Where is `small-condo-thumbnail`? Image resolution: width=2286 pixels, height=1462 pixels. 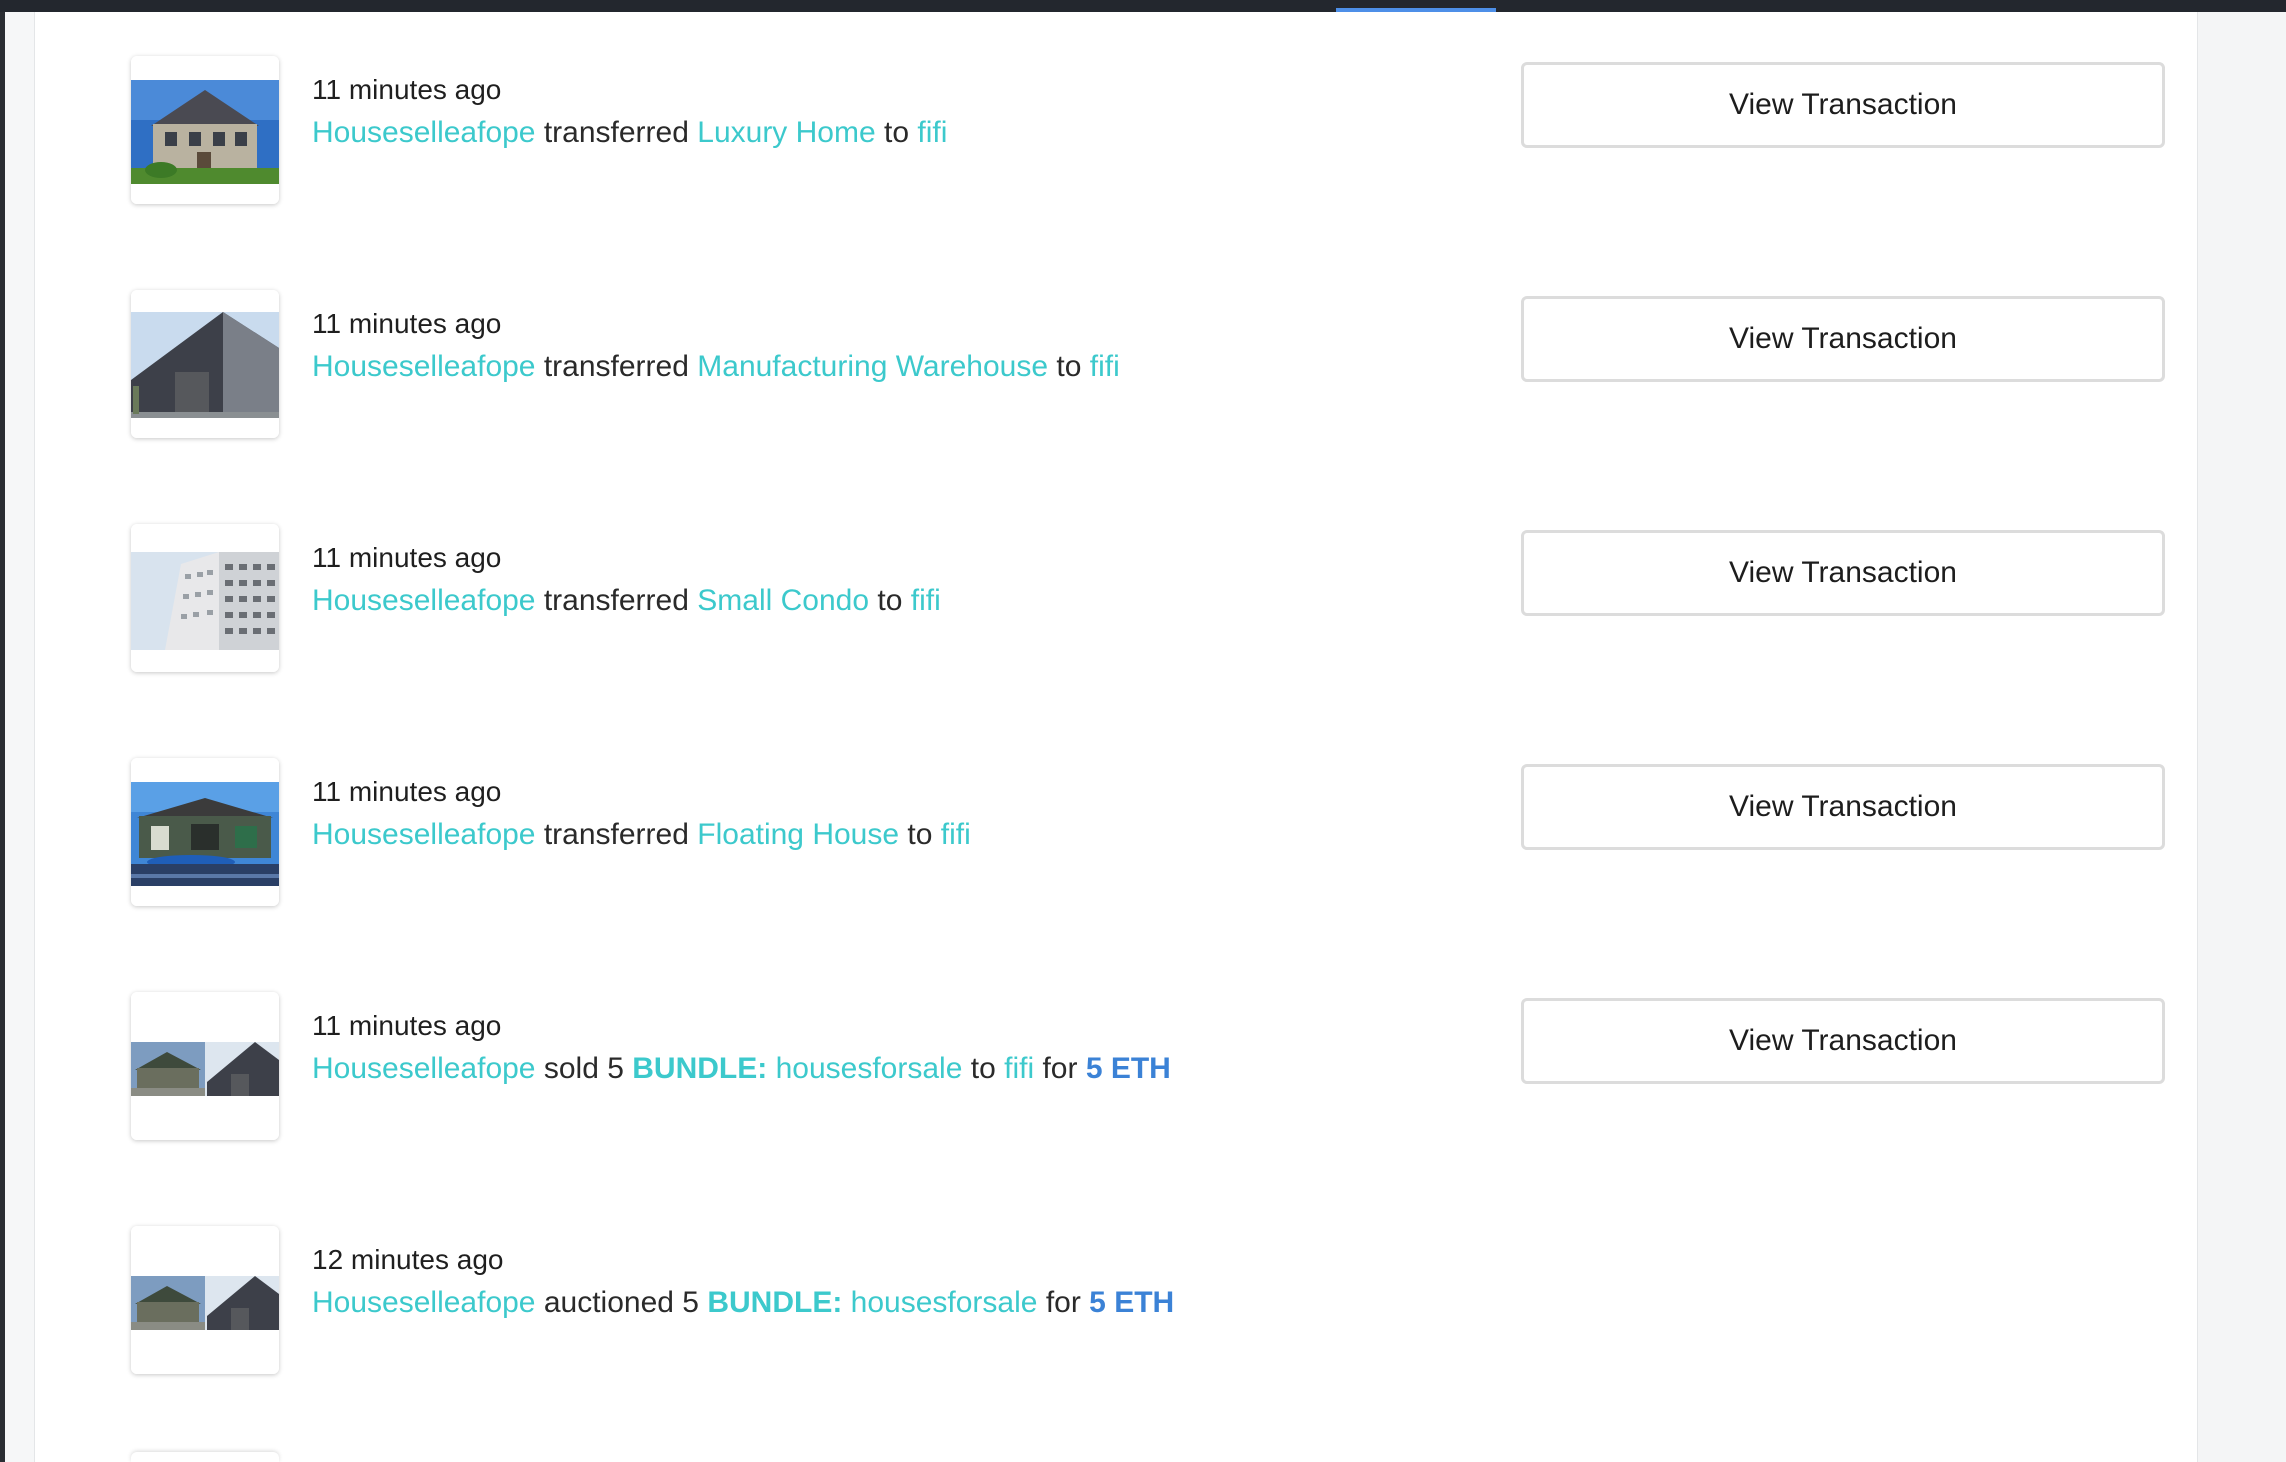 small-condo-thumbnail is located at coordinates (205, 598).